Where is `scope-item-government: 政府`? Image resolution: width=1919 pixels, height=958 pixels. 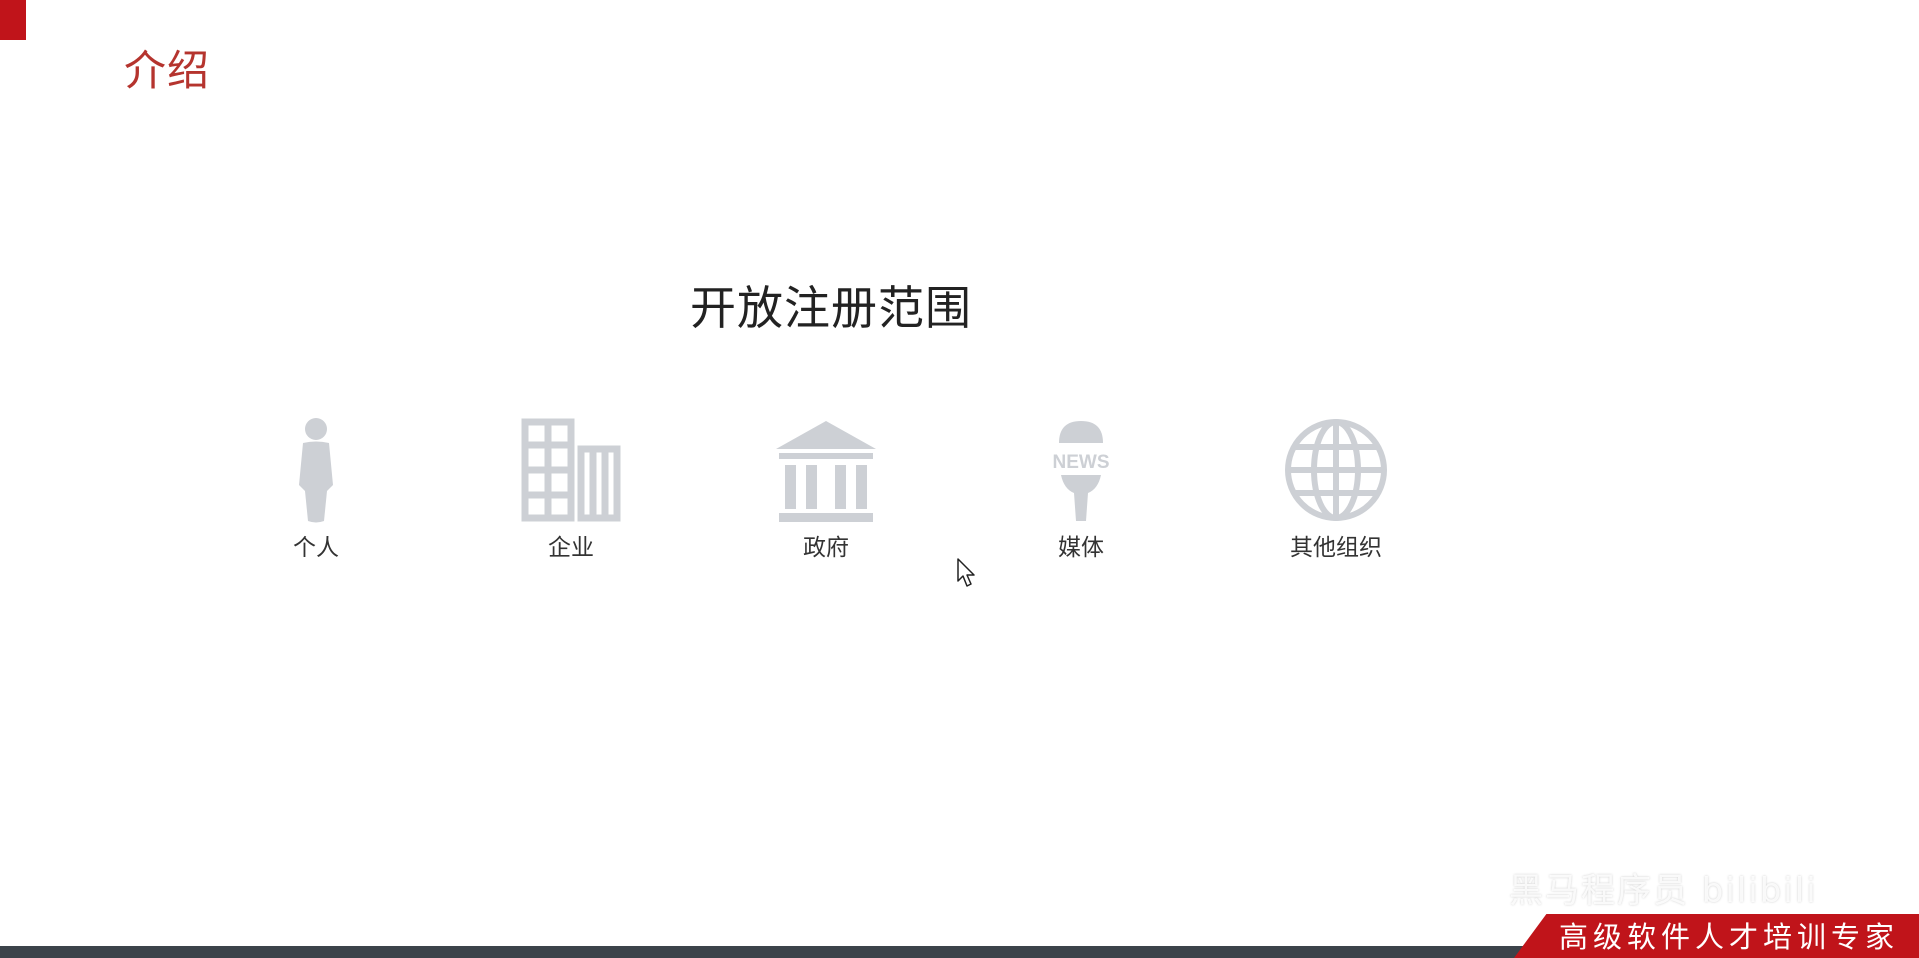
scope-item-government: 政府 is located at coordinates (826, 487).